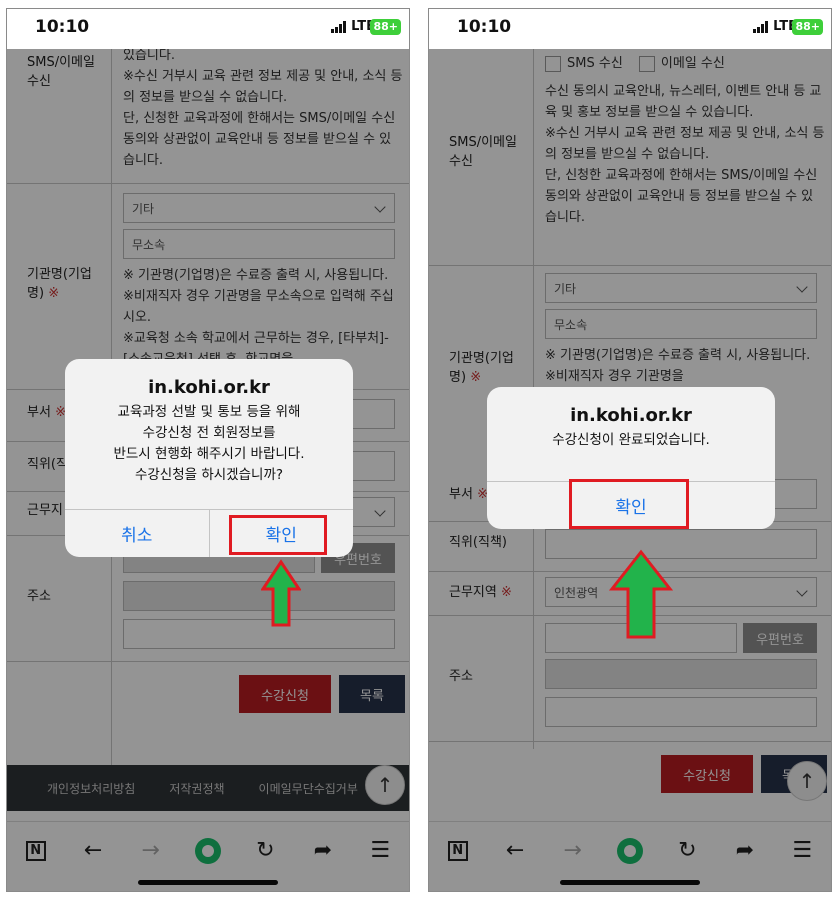 The image size is (838, 900). I want to click on cancel-button: 취소, so click(137, 533).